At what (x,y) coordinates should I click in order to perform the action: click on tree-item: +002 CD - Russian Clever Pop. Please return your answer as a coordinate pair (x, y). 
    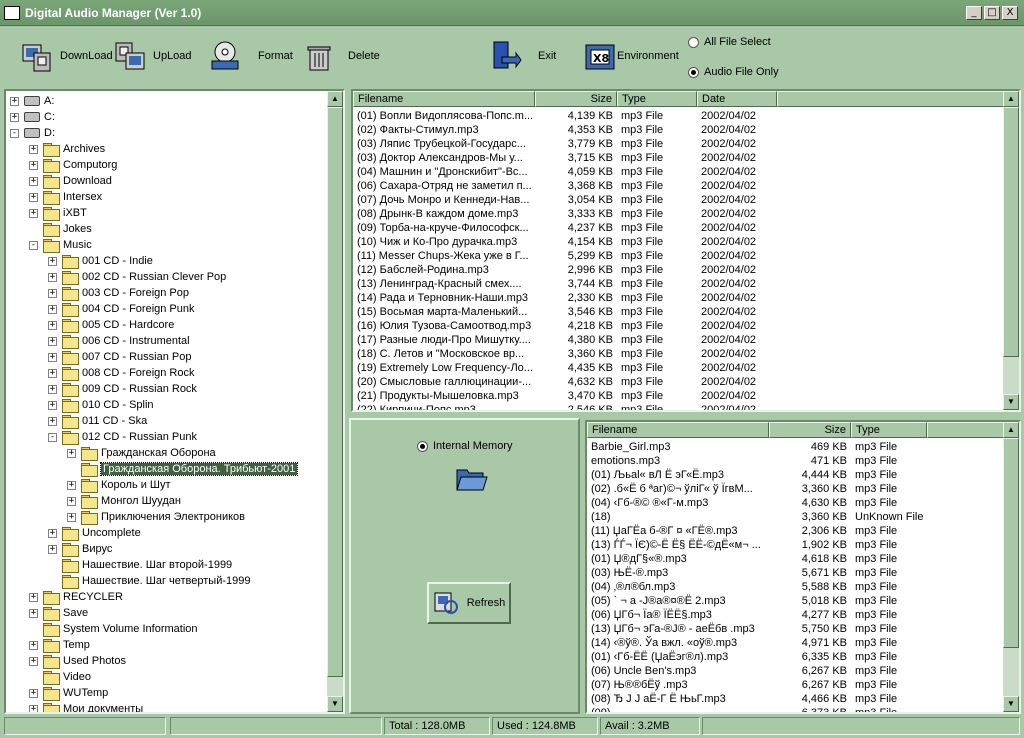
    Looking at the image, I should click on (137, 277).